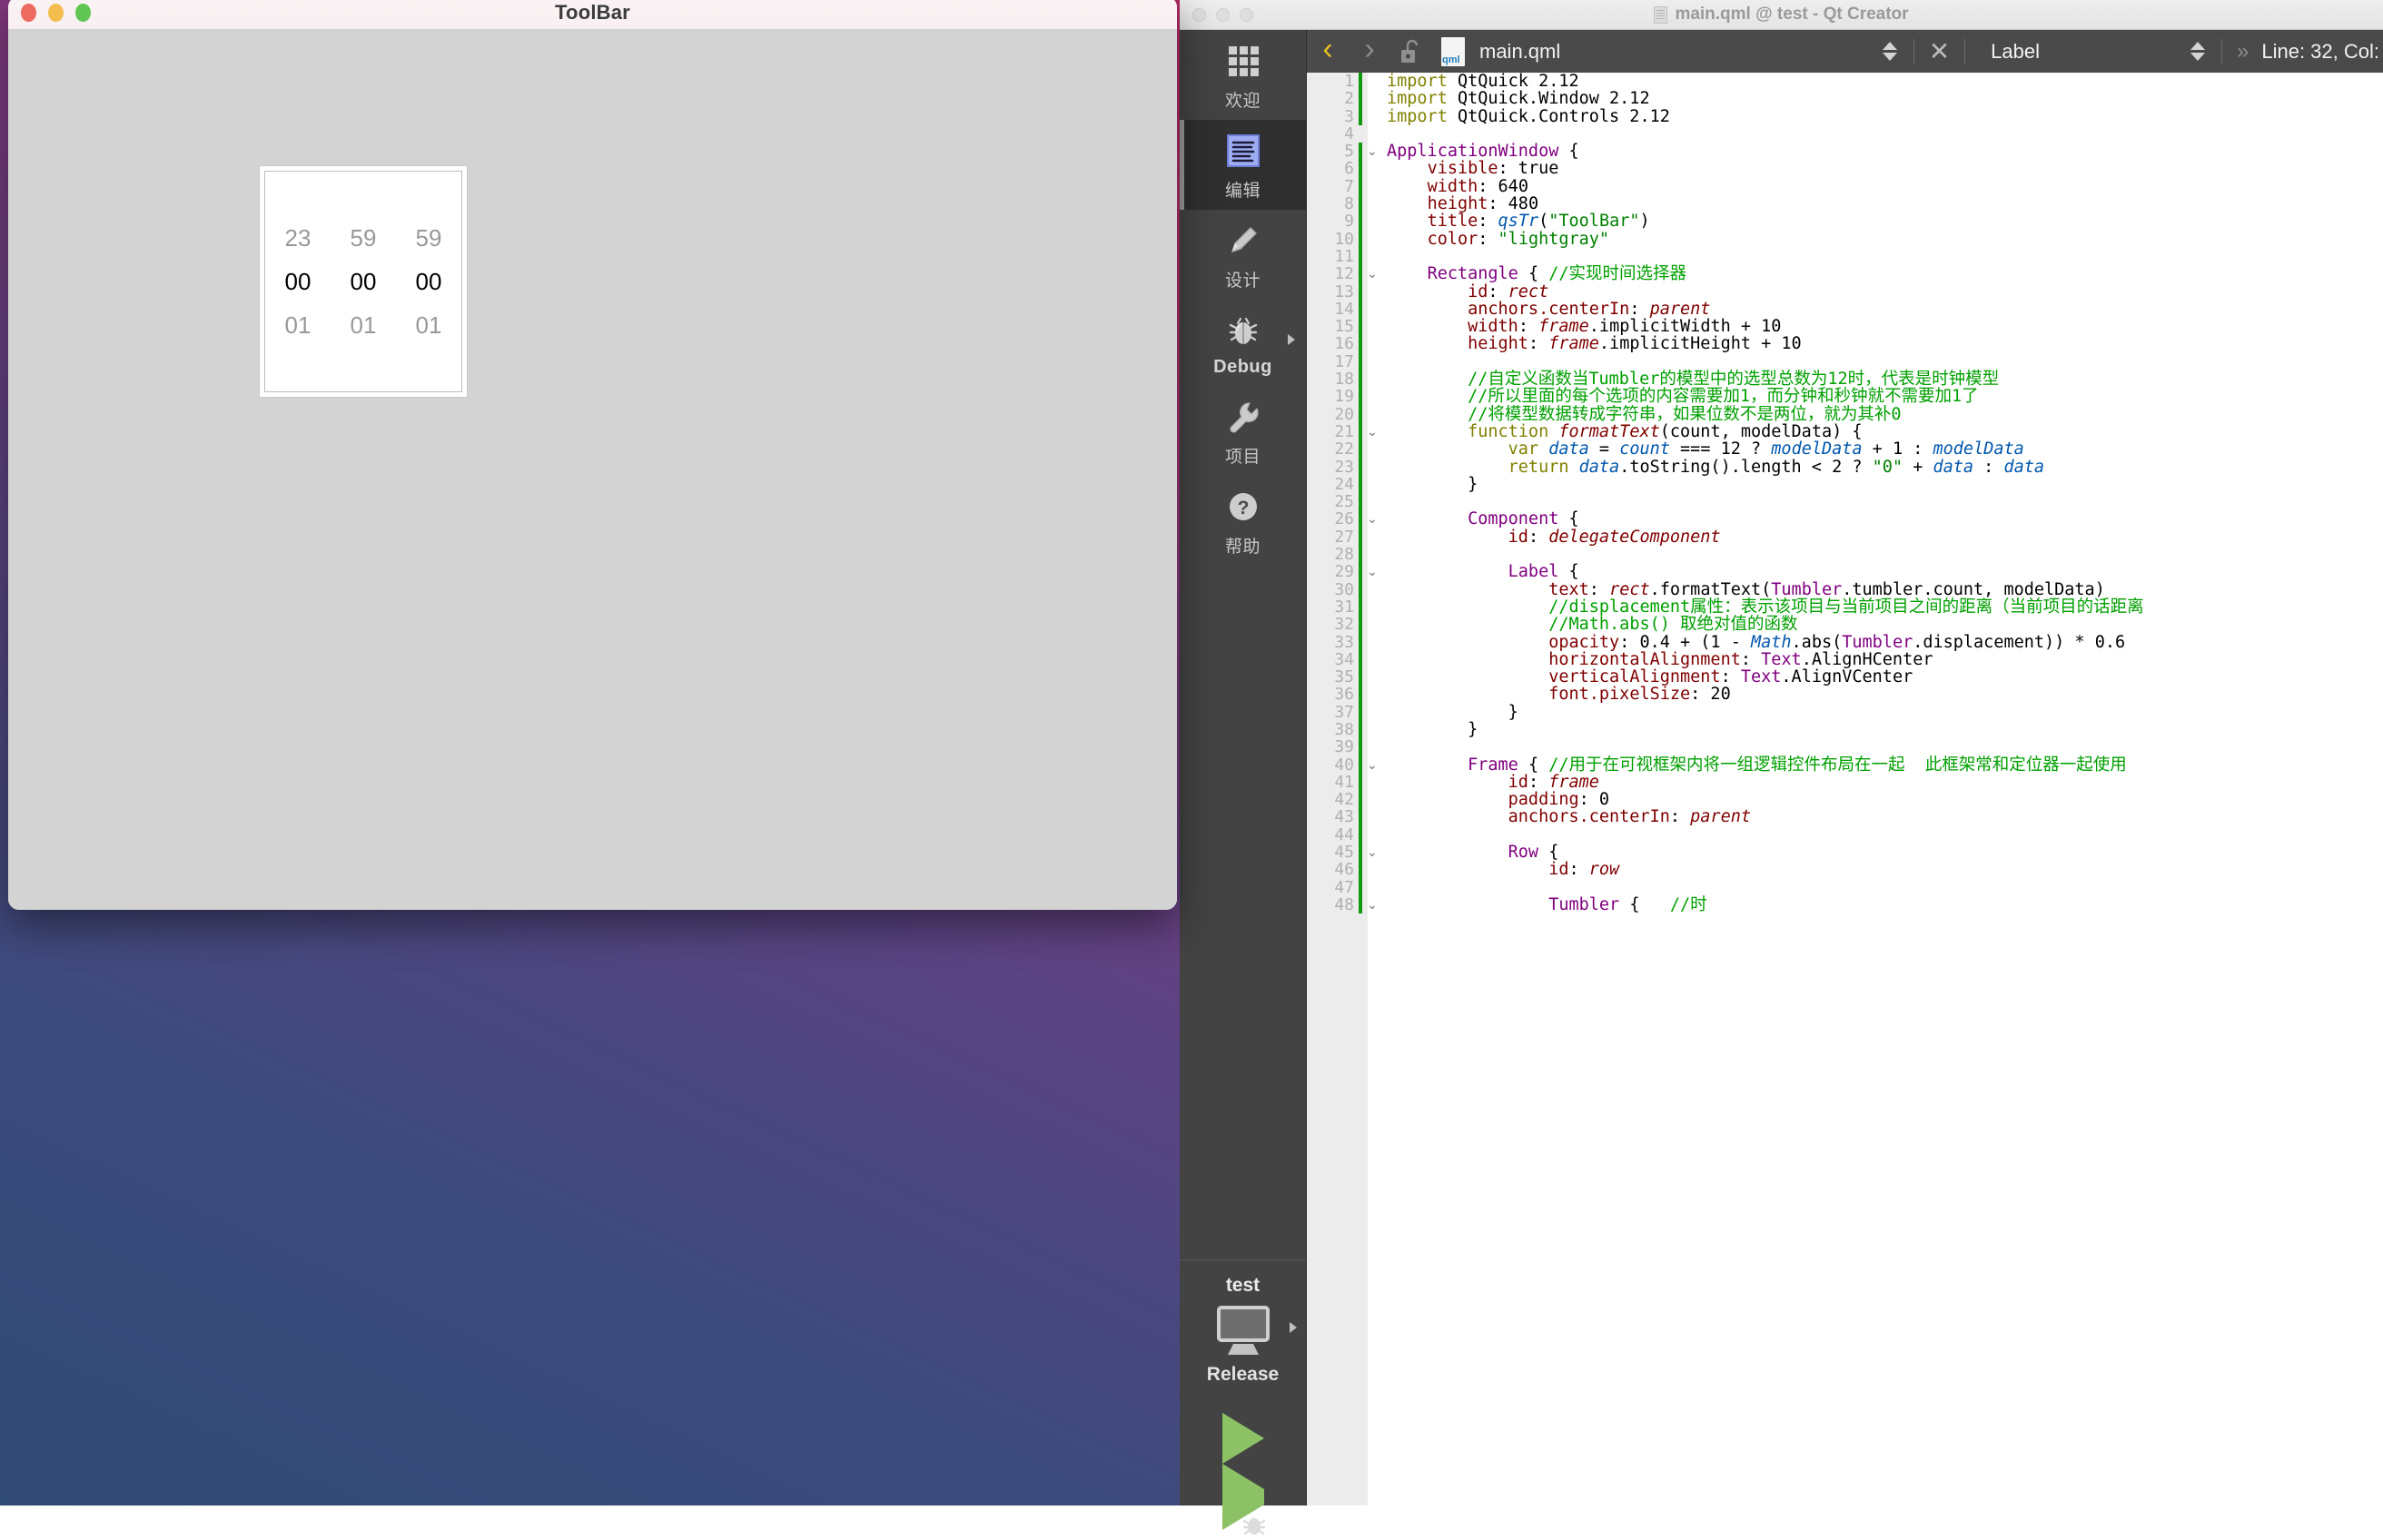 The width and height of the screenshot is (2383, 1540). What do you see at coordinates (1845, 835) in the screenshot?
I see `code-line: 44` at bounding box center [1845, 835].